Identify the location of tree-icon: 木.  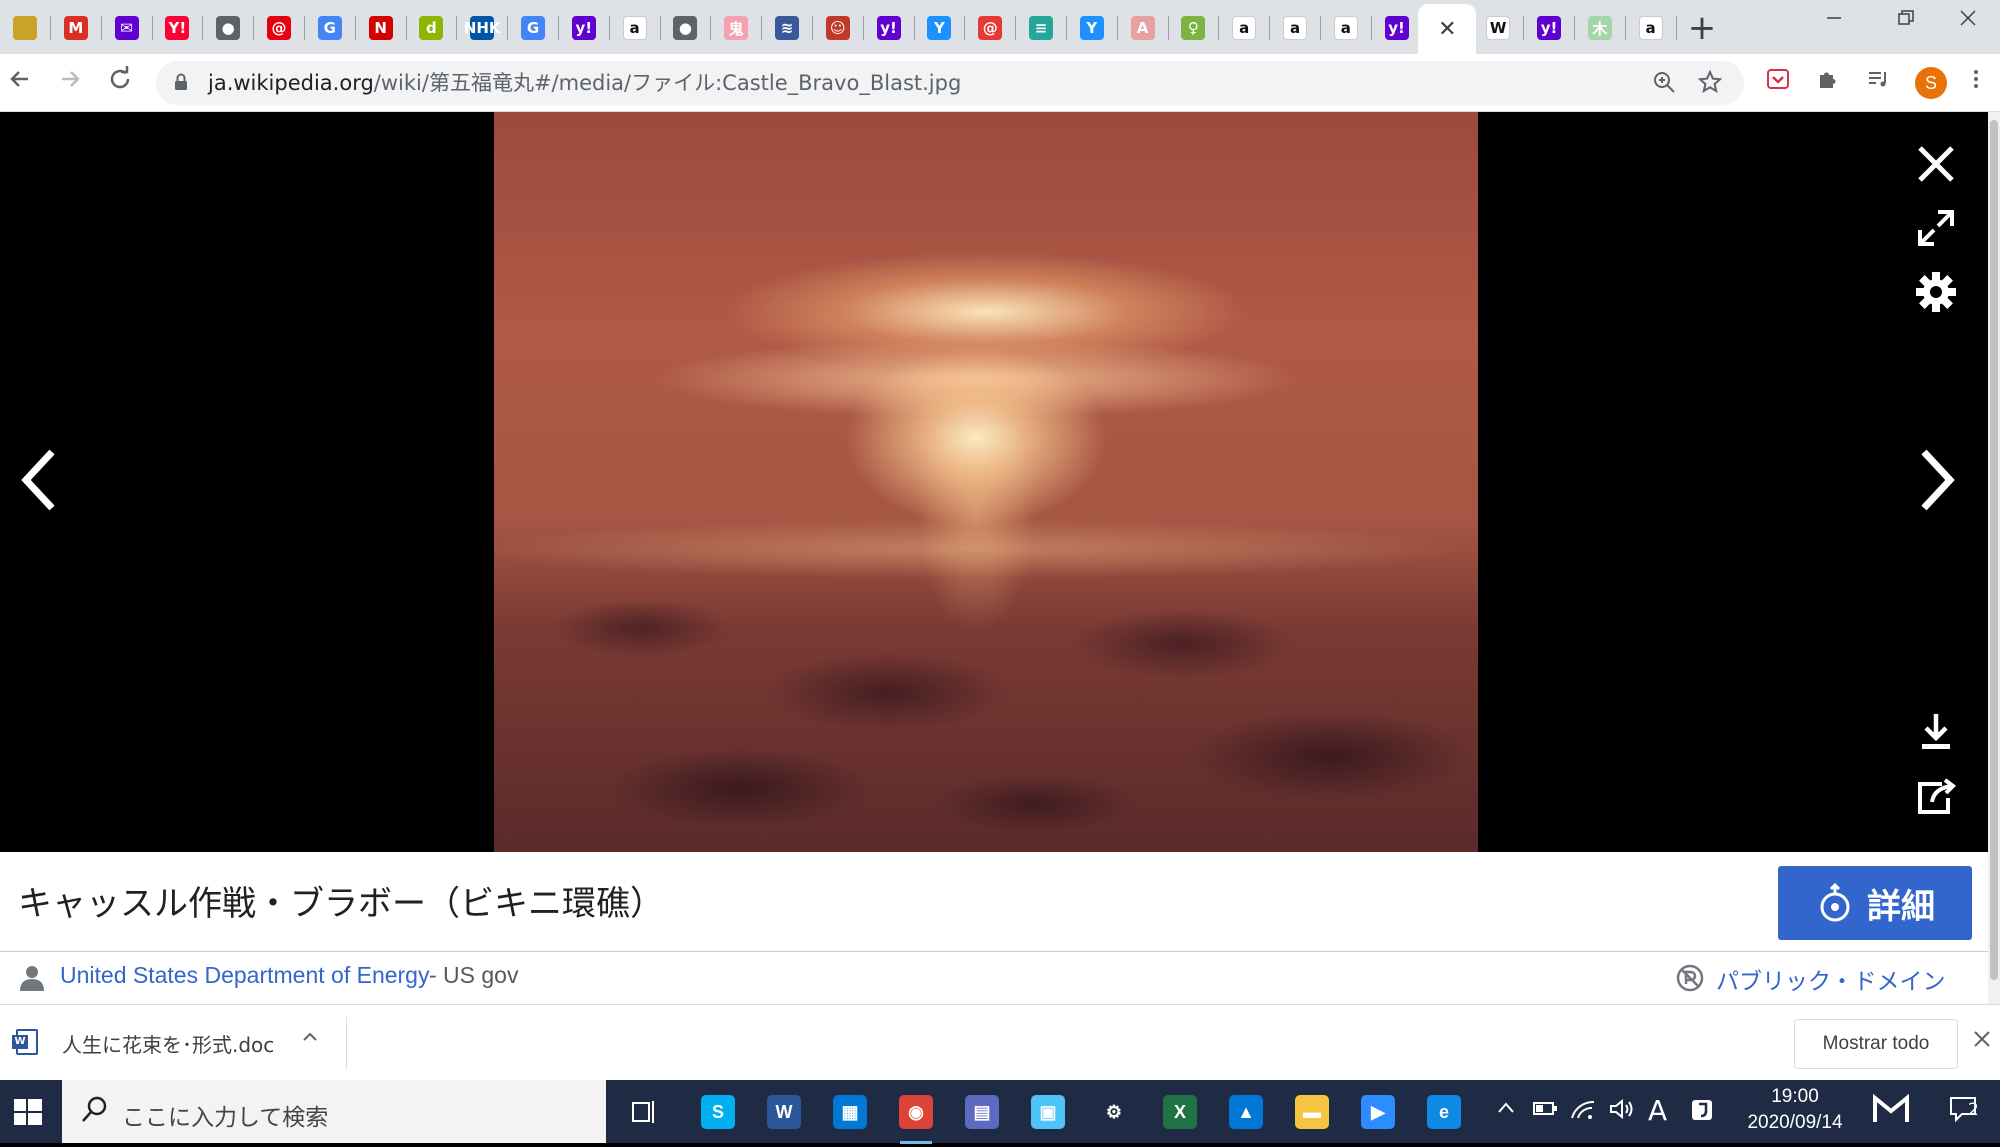
(1599, 28).